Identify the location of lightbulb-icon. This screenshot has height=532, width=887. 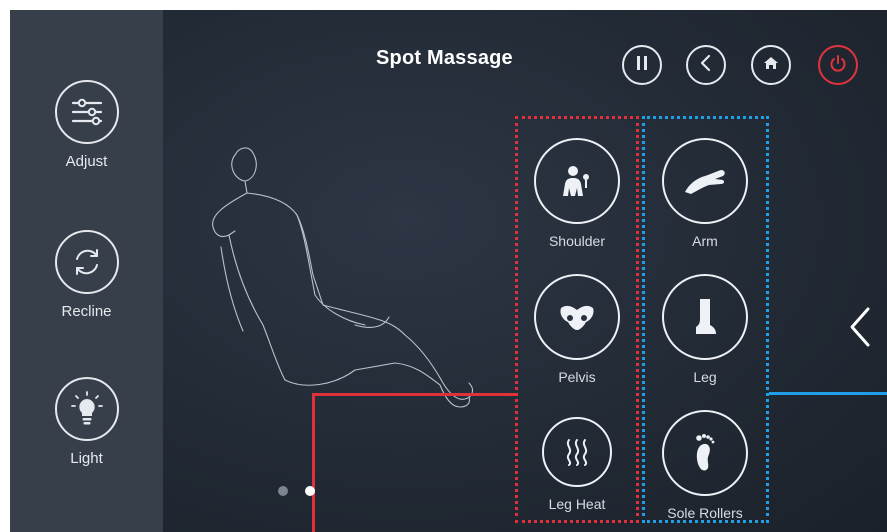
(86, 409).